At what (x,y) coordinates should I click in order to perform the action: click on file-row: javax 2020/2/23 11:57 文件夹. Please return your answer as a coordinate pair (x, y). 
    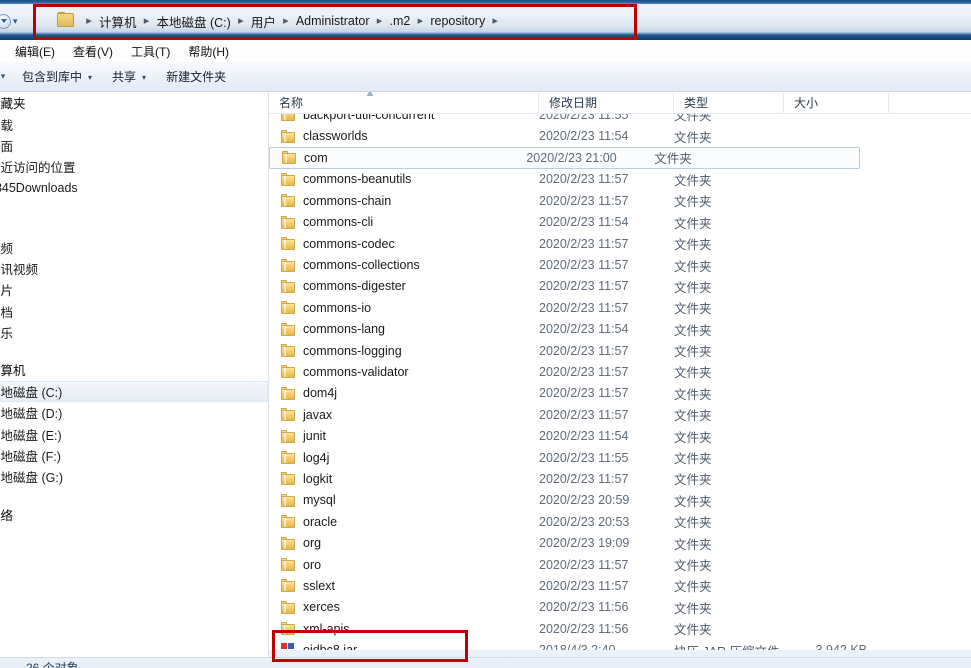
    Looking at the image, I should click on (620, 414).